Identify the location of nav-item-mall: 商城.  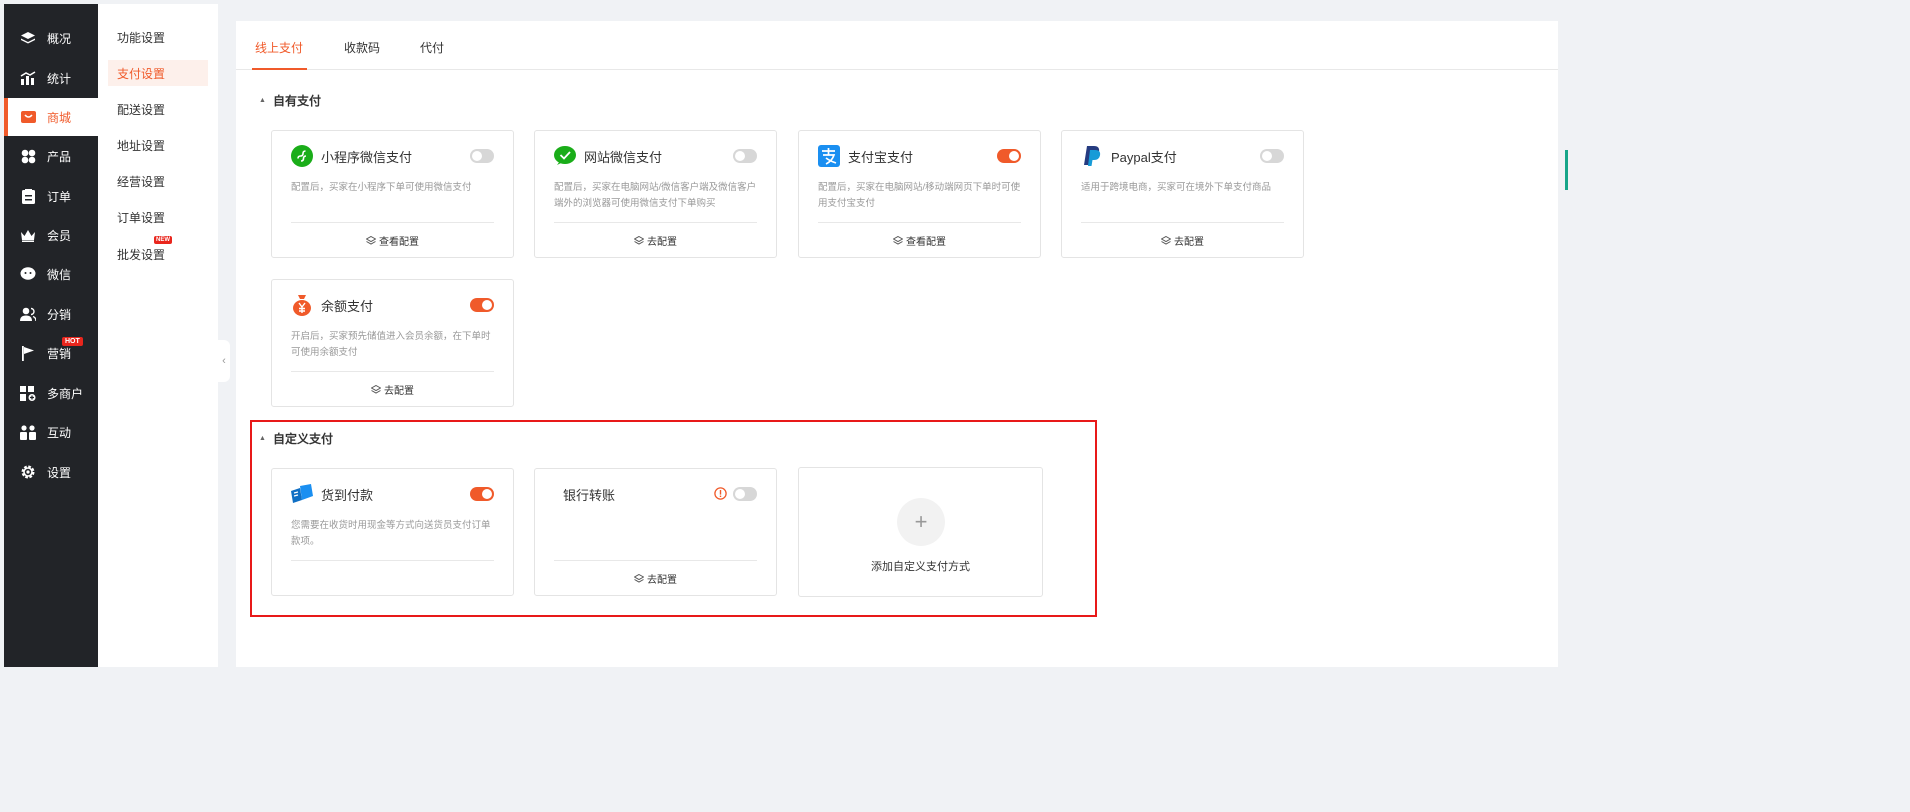
(51, 117).